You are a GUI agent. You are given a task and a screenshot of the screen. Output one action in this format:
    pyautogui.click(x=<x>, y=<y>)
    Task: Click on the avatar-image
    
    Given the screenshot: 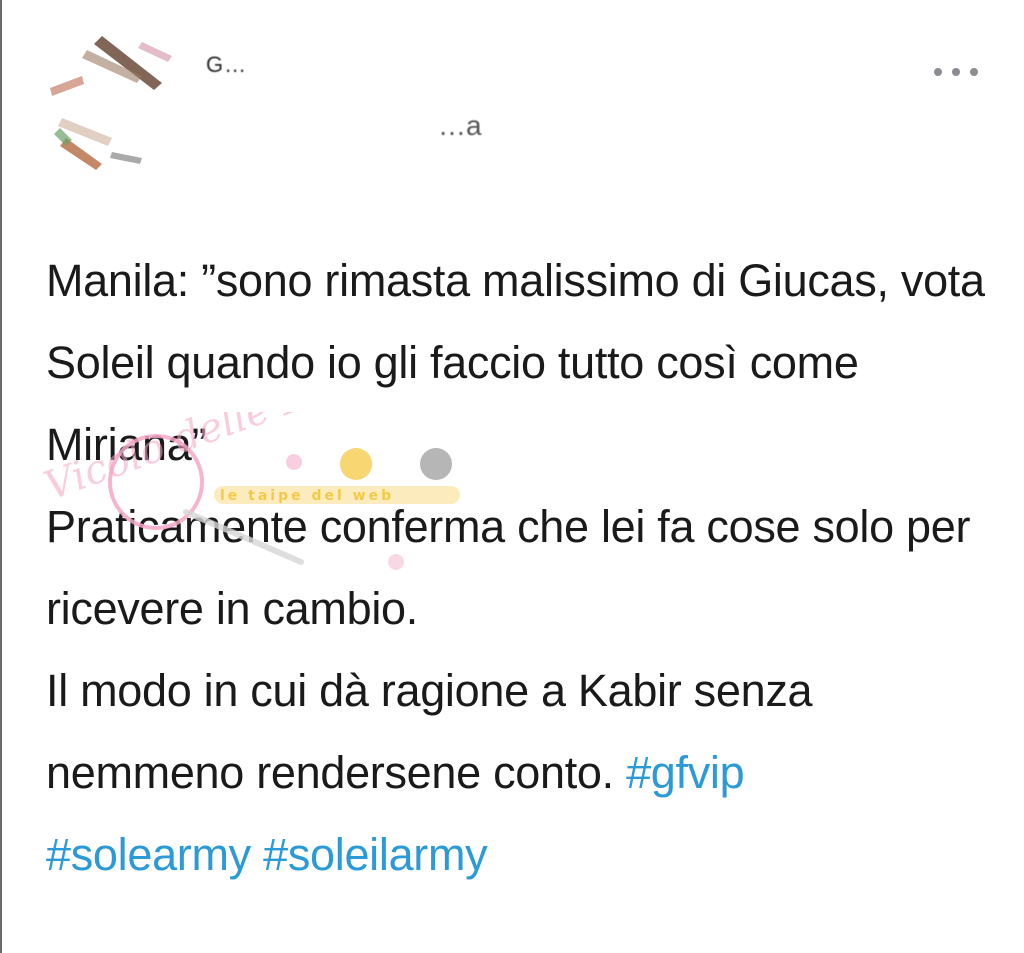 What is the action you would take?
    pyautogui.click(x=115, y=101)
    